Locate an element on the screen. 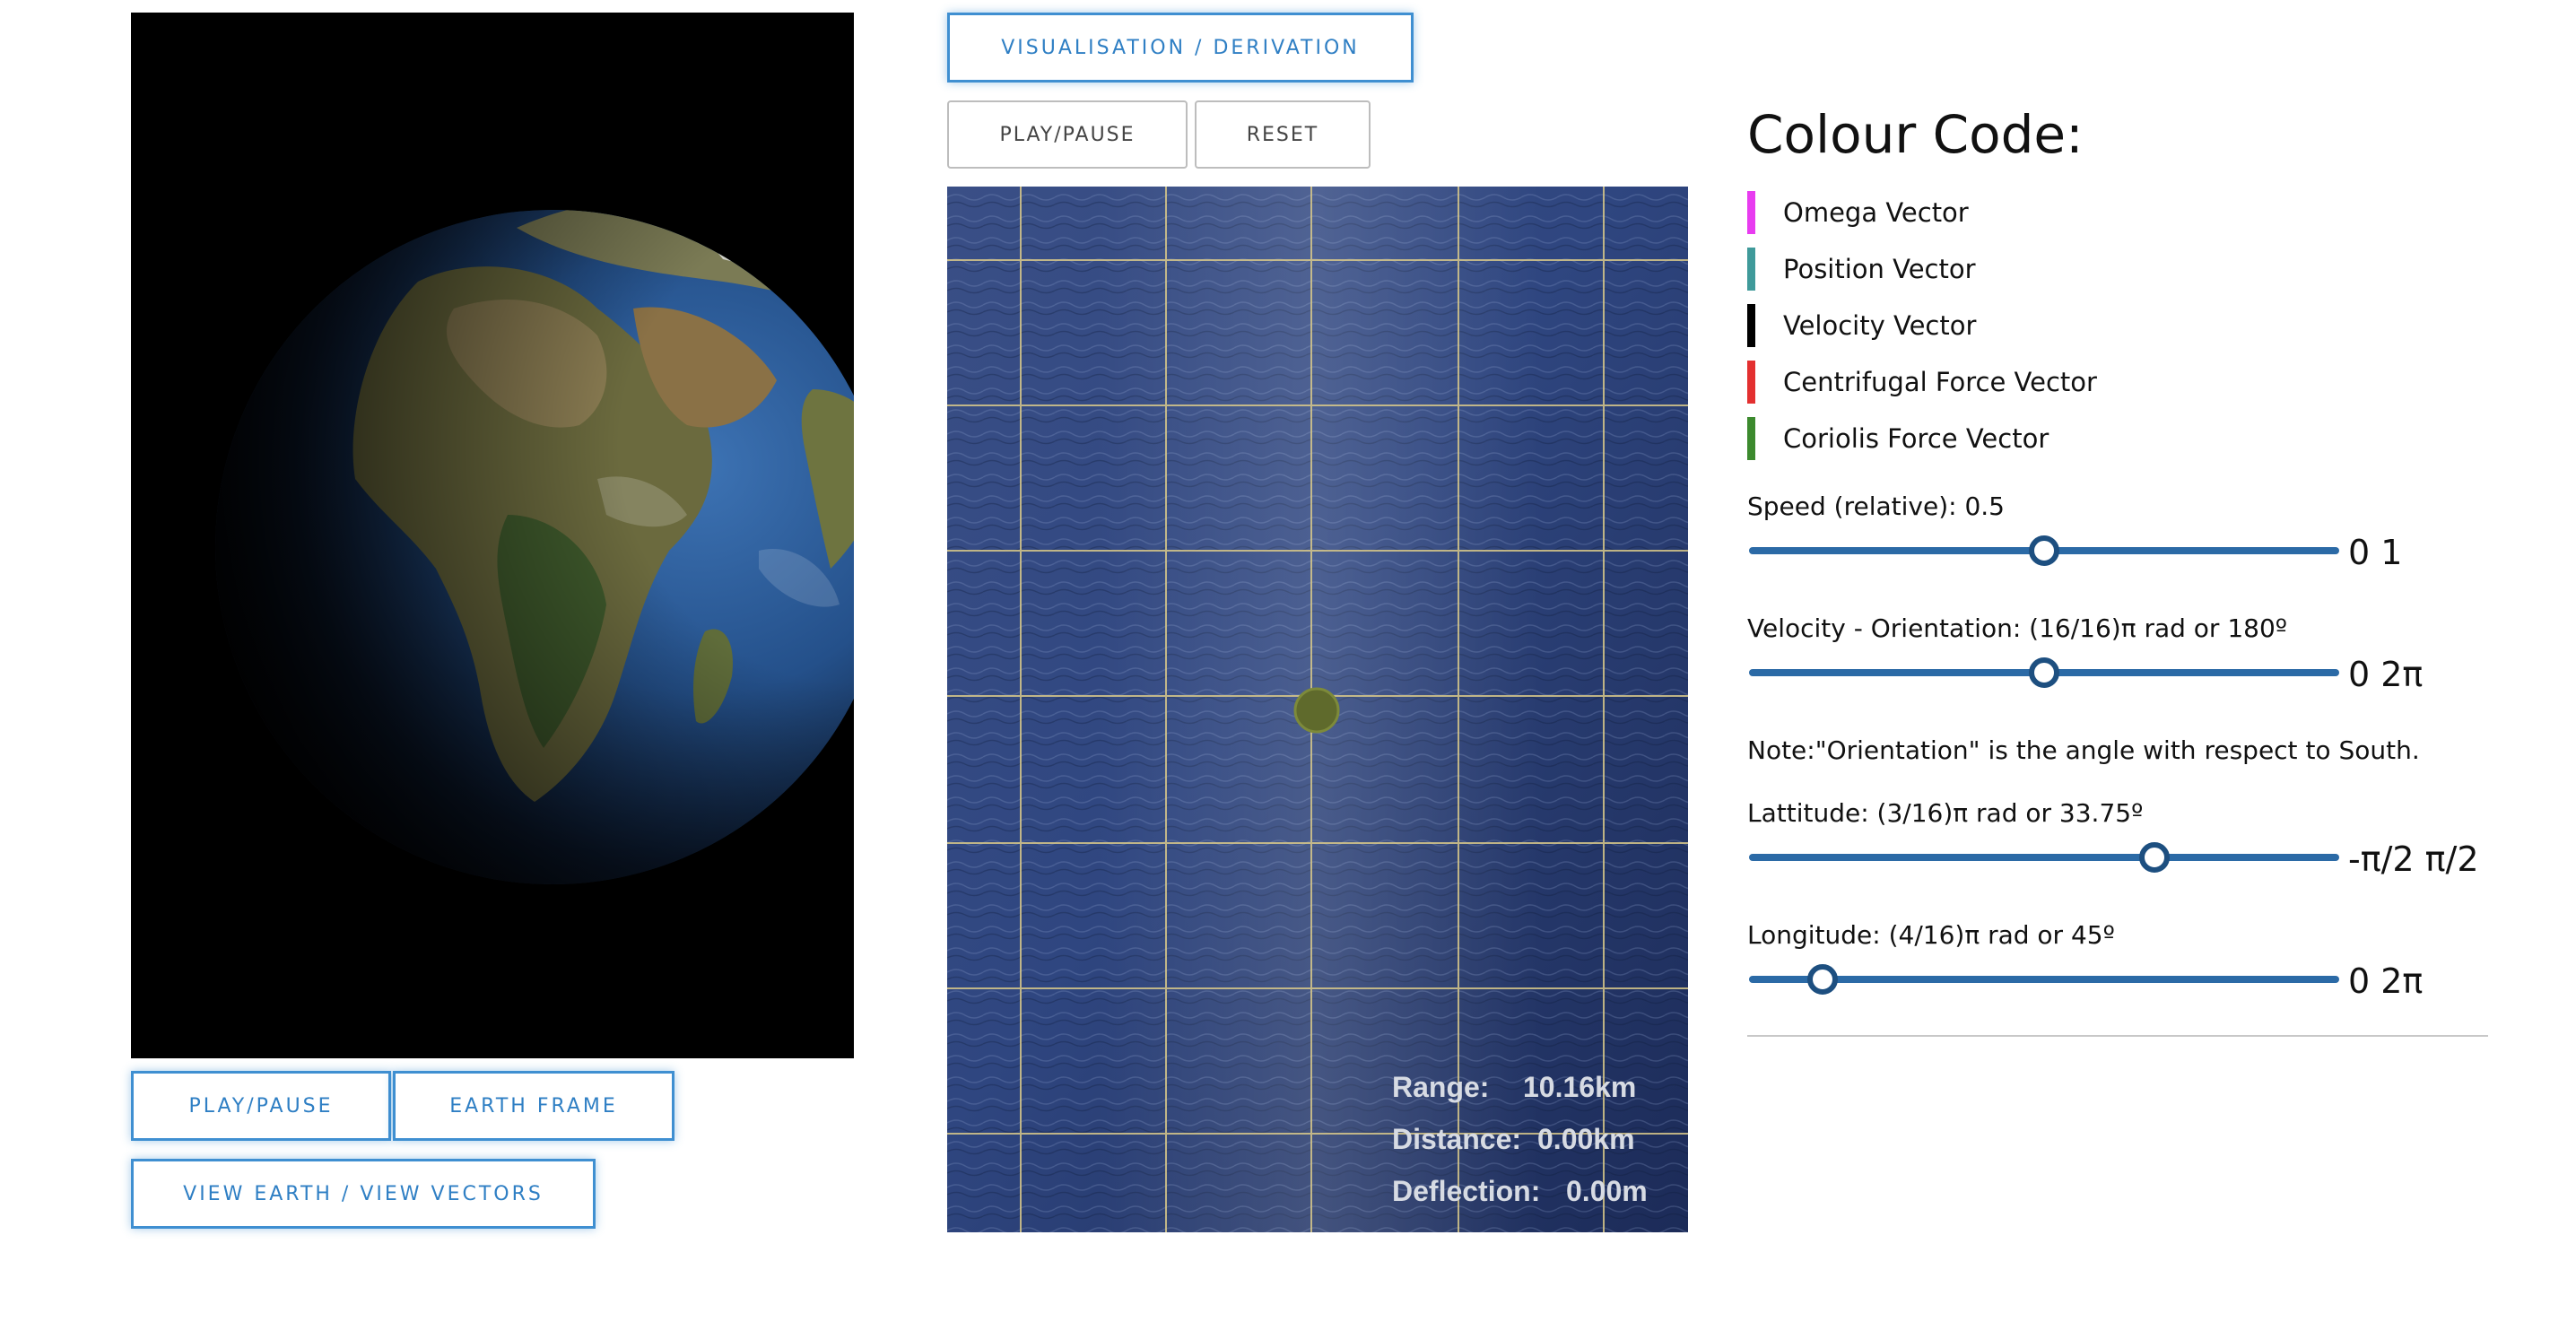  range-label: Range: is located at coordinates (1441, 1087).